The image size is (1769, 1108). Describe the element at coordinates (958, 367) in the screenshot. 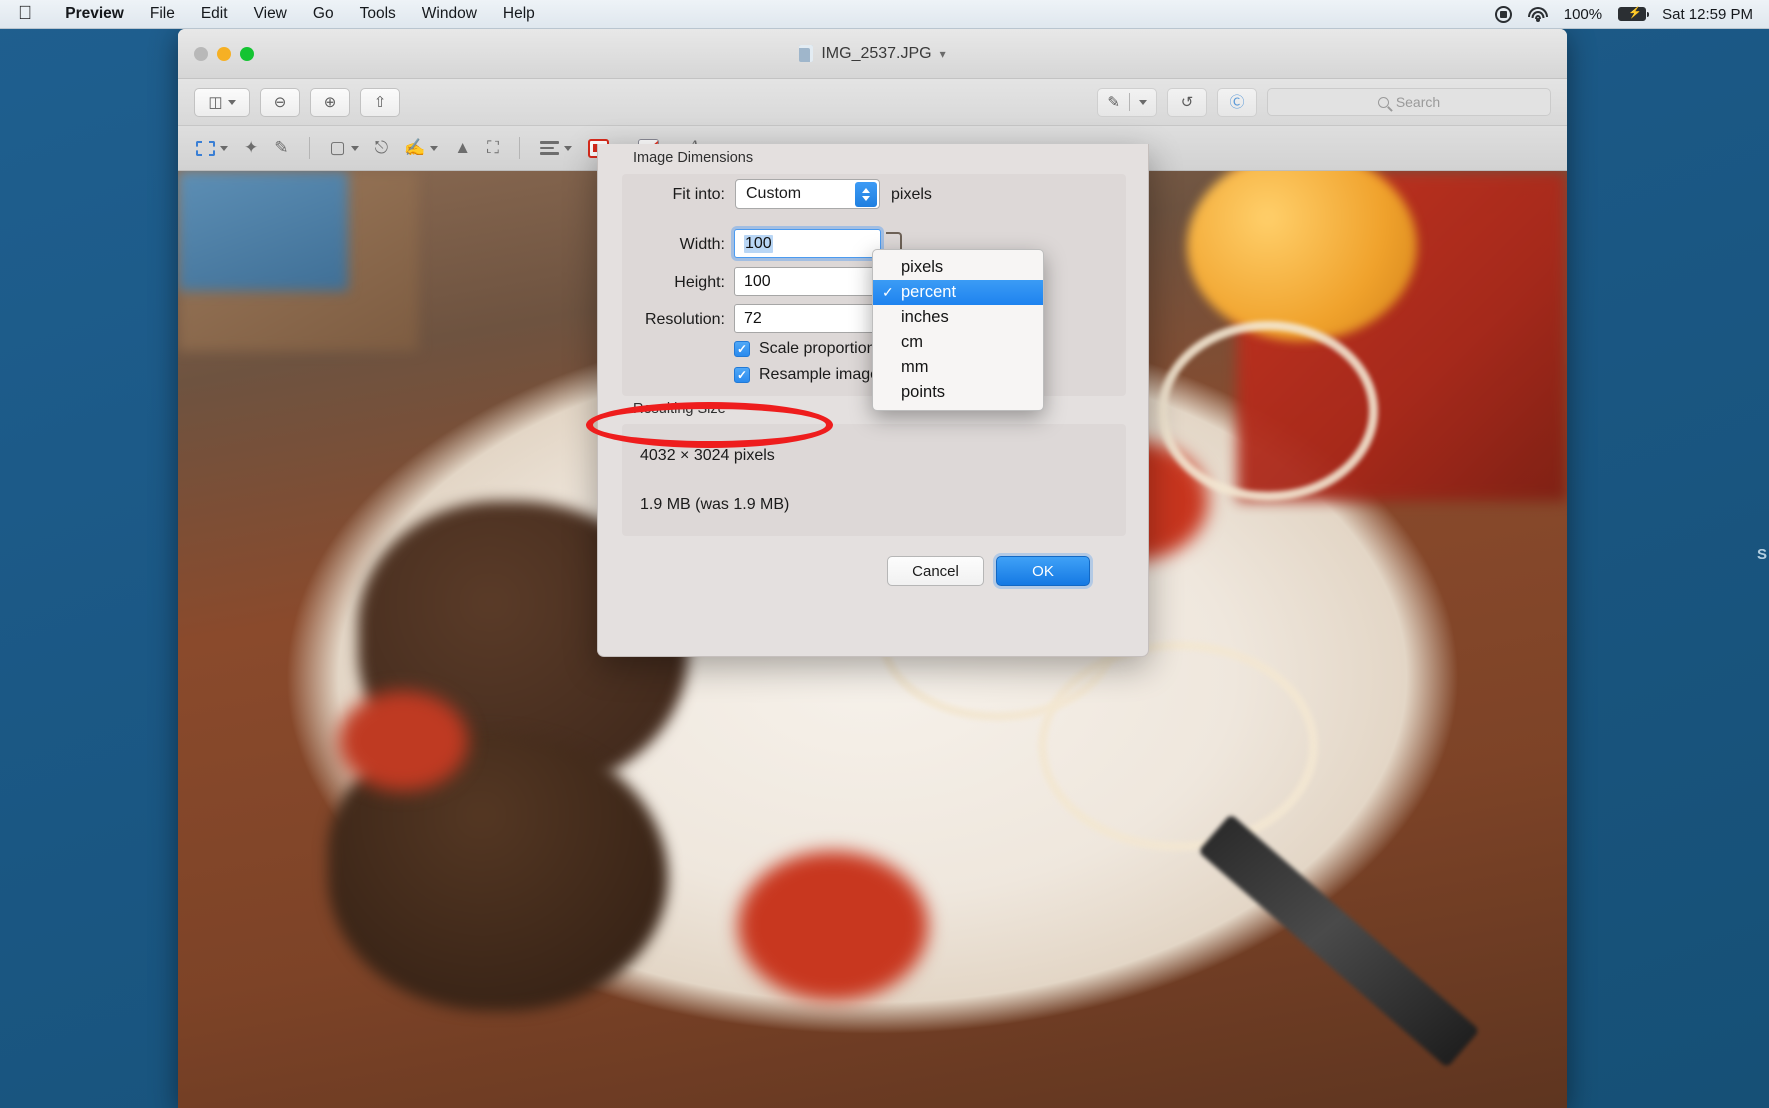

I see `menu-item-mm: mm` at that location.